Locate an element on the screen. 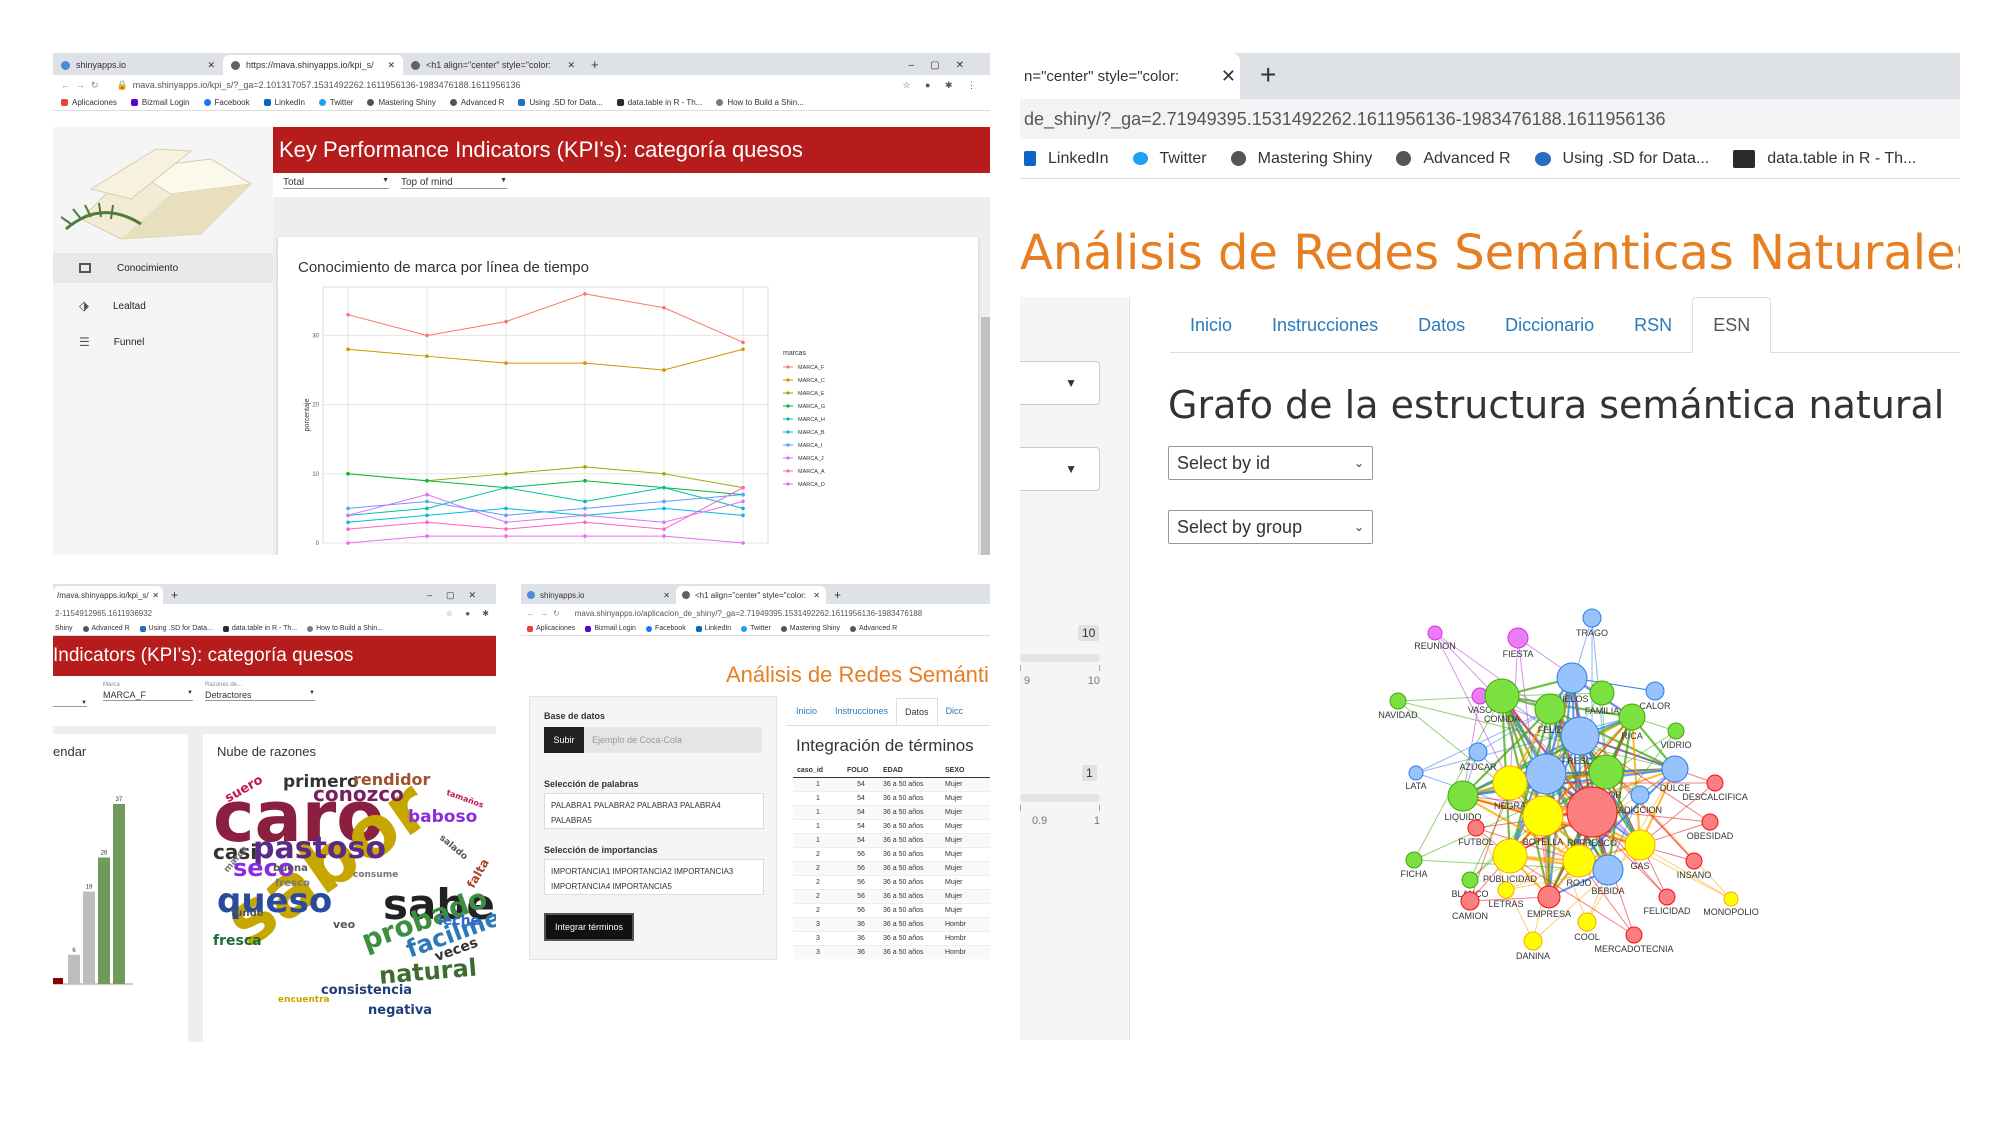 The width and height of the screenshot is (2000, 1125). network-node: DULCE is located at coordinates (1675, 774).